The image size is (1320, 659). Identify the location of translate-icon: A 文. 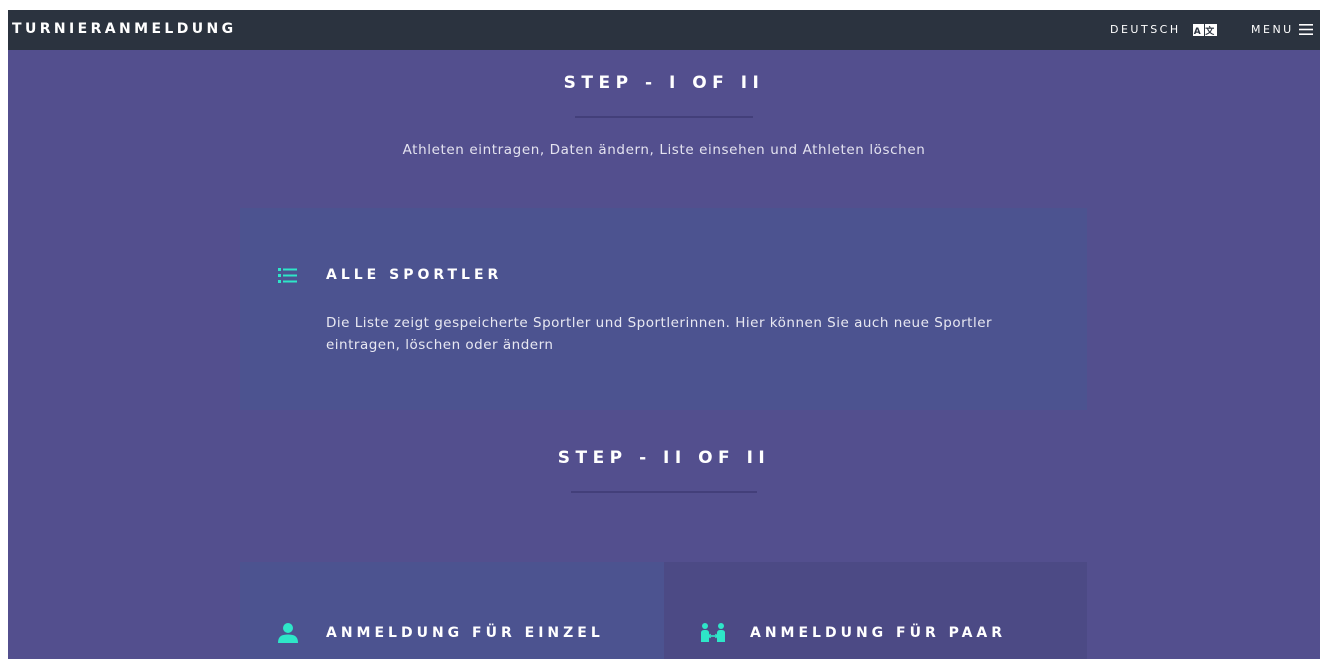
(1204, 29).